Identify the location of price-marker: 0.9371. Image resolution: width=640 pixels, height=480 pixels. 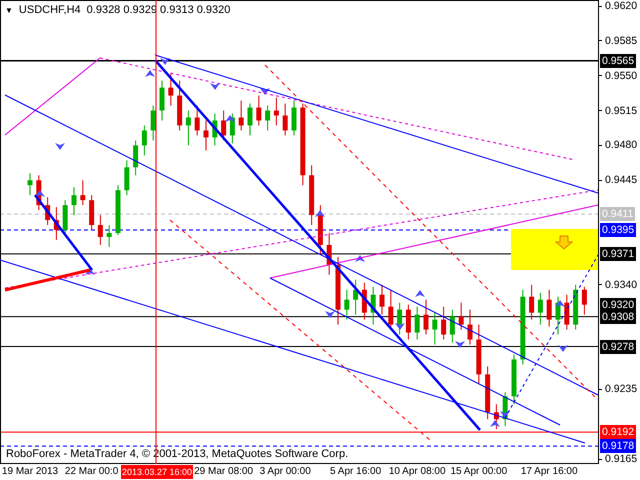
(618, 253).